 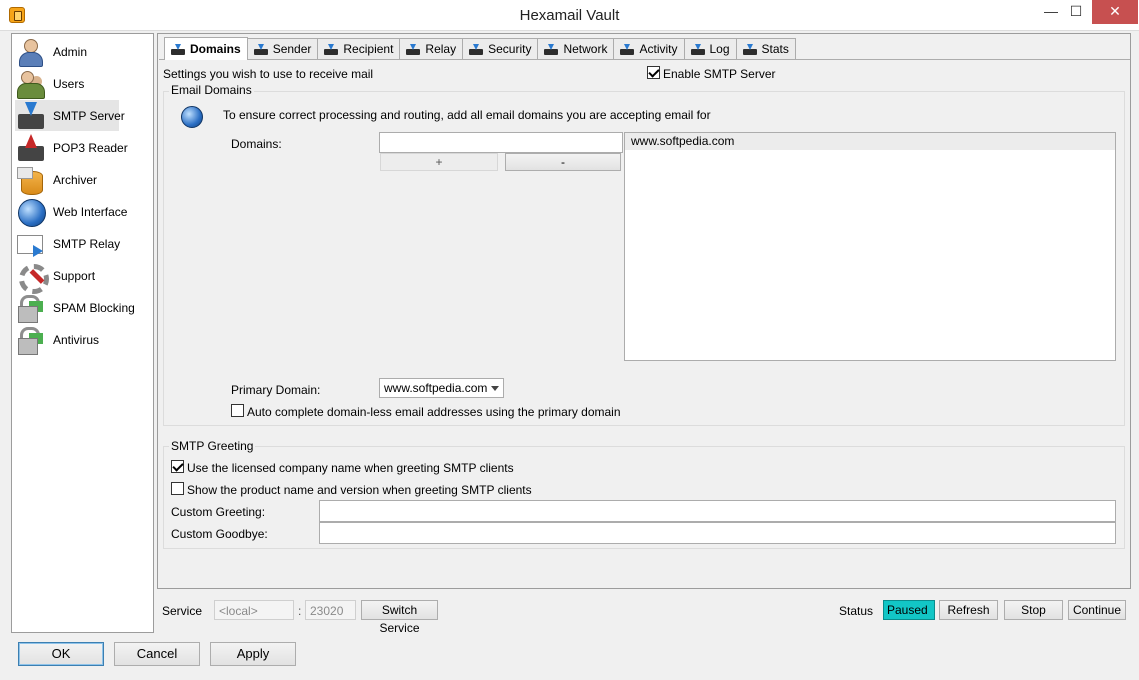 What do you see at coordinates (268, 74) in the screenshot?
I see `intro-text: Settings you wish to use to receive mail` at bounding box center [268, 74].